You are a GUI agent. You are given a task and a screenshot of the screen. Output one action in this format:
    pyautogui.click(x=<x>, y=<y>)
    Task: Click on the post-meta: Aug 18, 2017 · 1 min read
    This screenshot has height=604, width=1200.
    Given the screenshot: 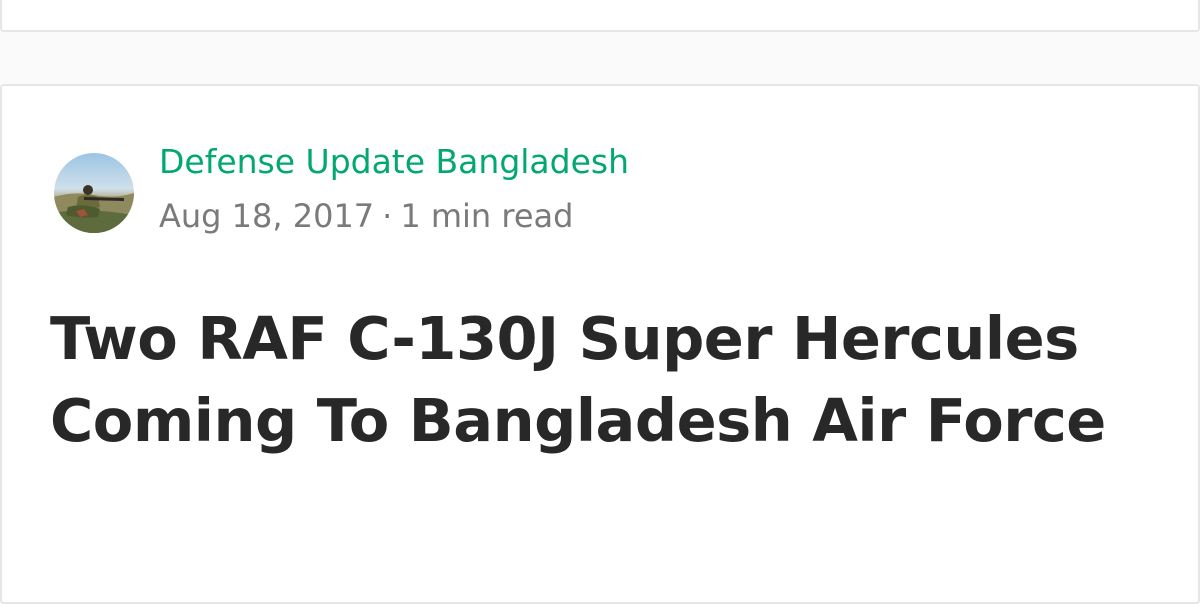 What is the action you would take?
    pyautogui.click(x=366, y=216)
    